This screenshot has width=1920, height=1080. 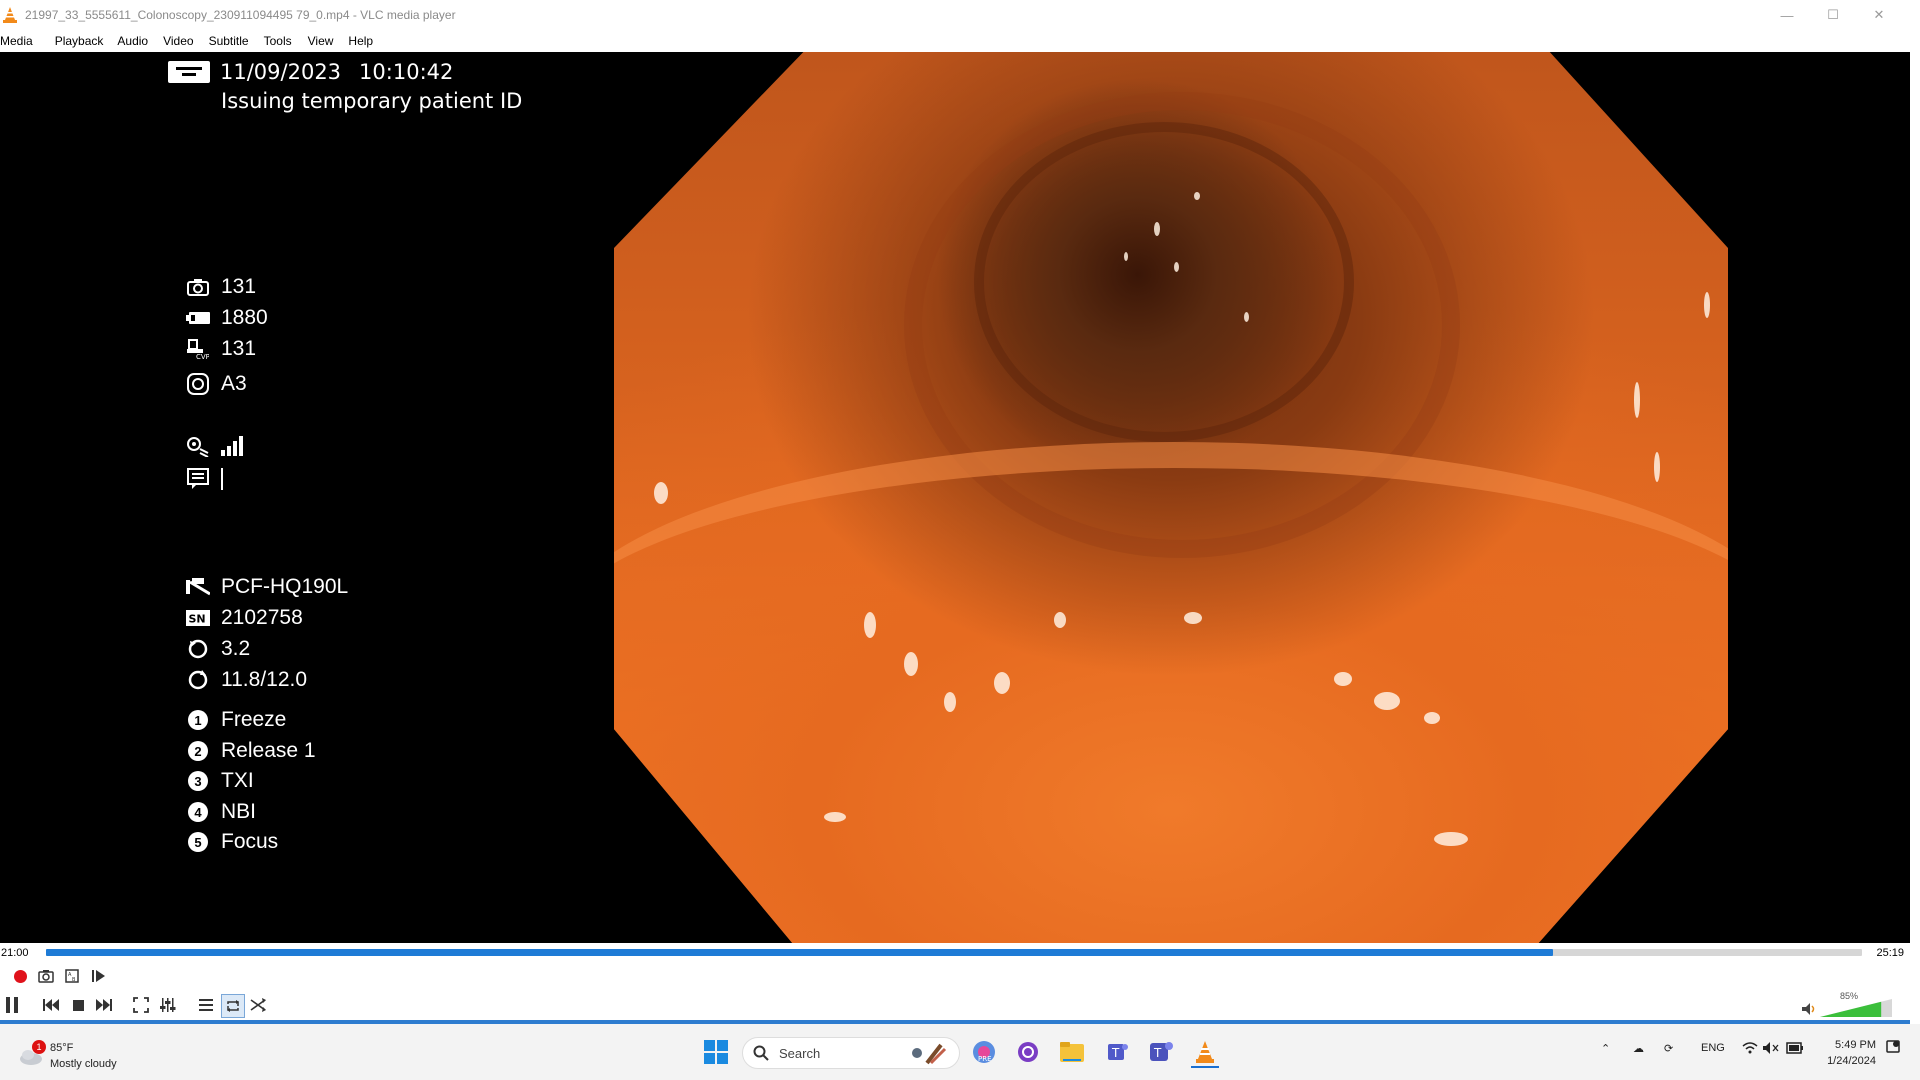 I want to click on teams-work-icon: T, so click(x=1162, y=1052).